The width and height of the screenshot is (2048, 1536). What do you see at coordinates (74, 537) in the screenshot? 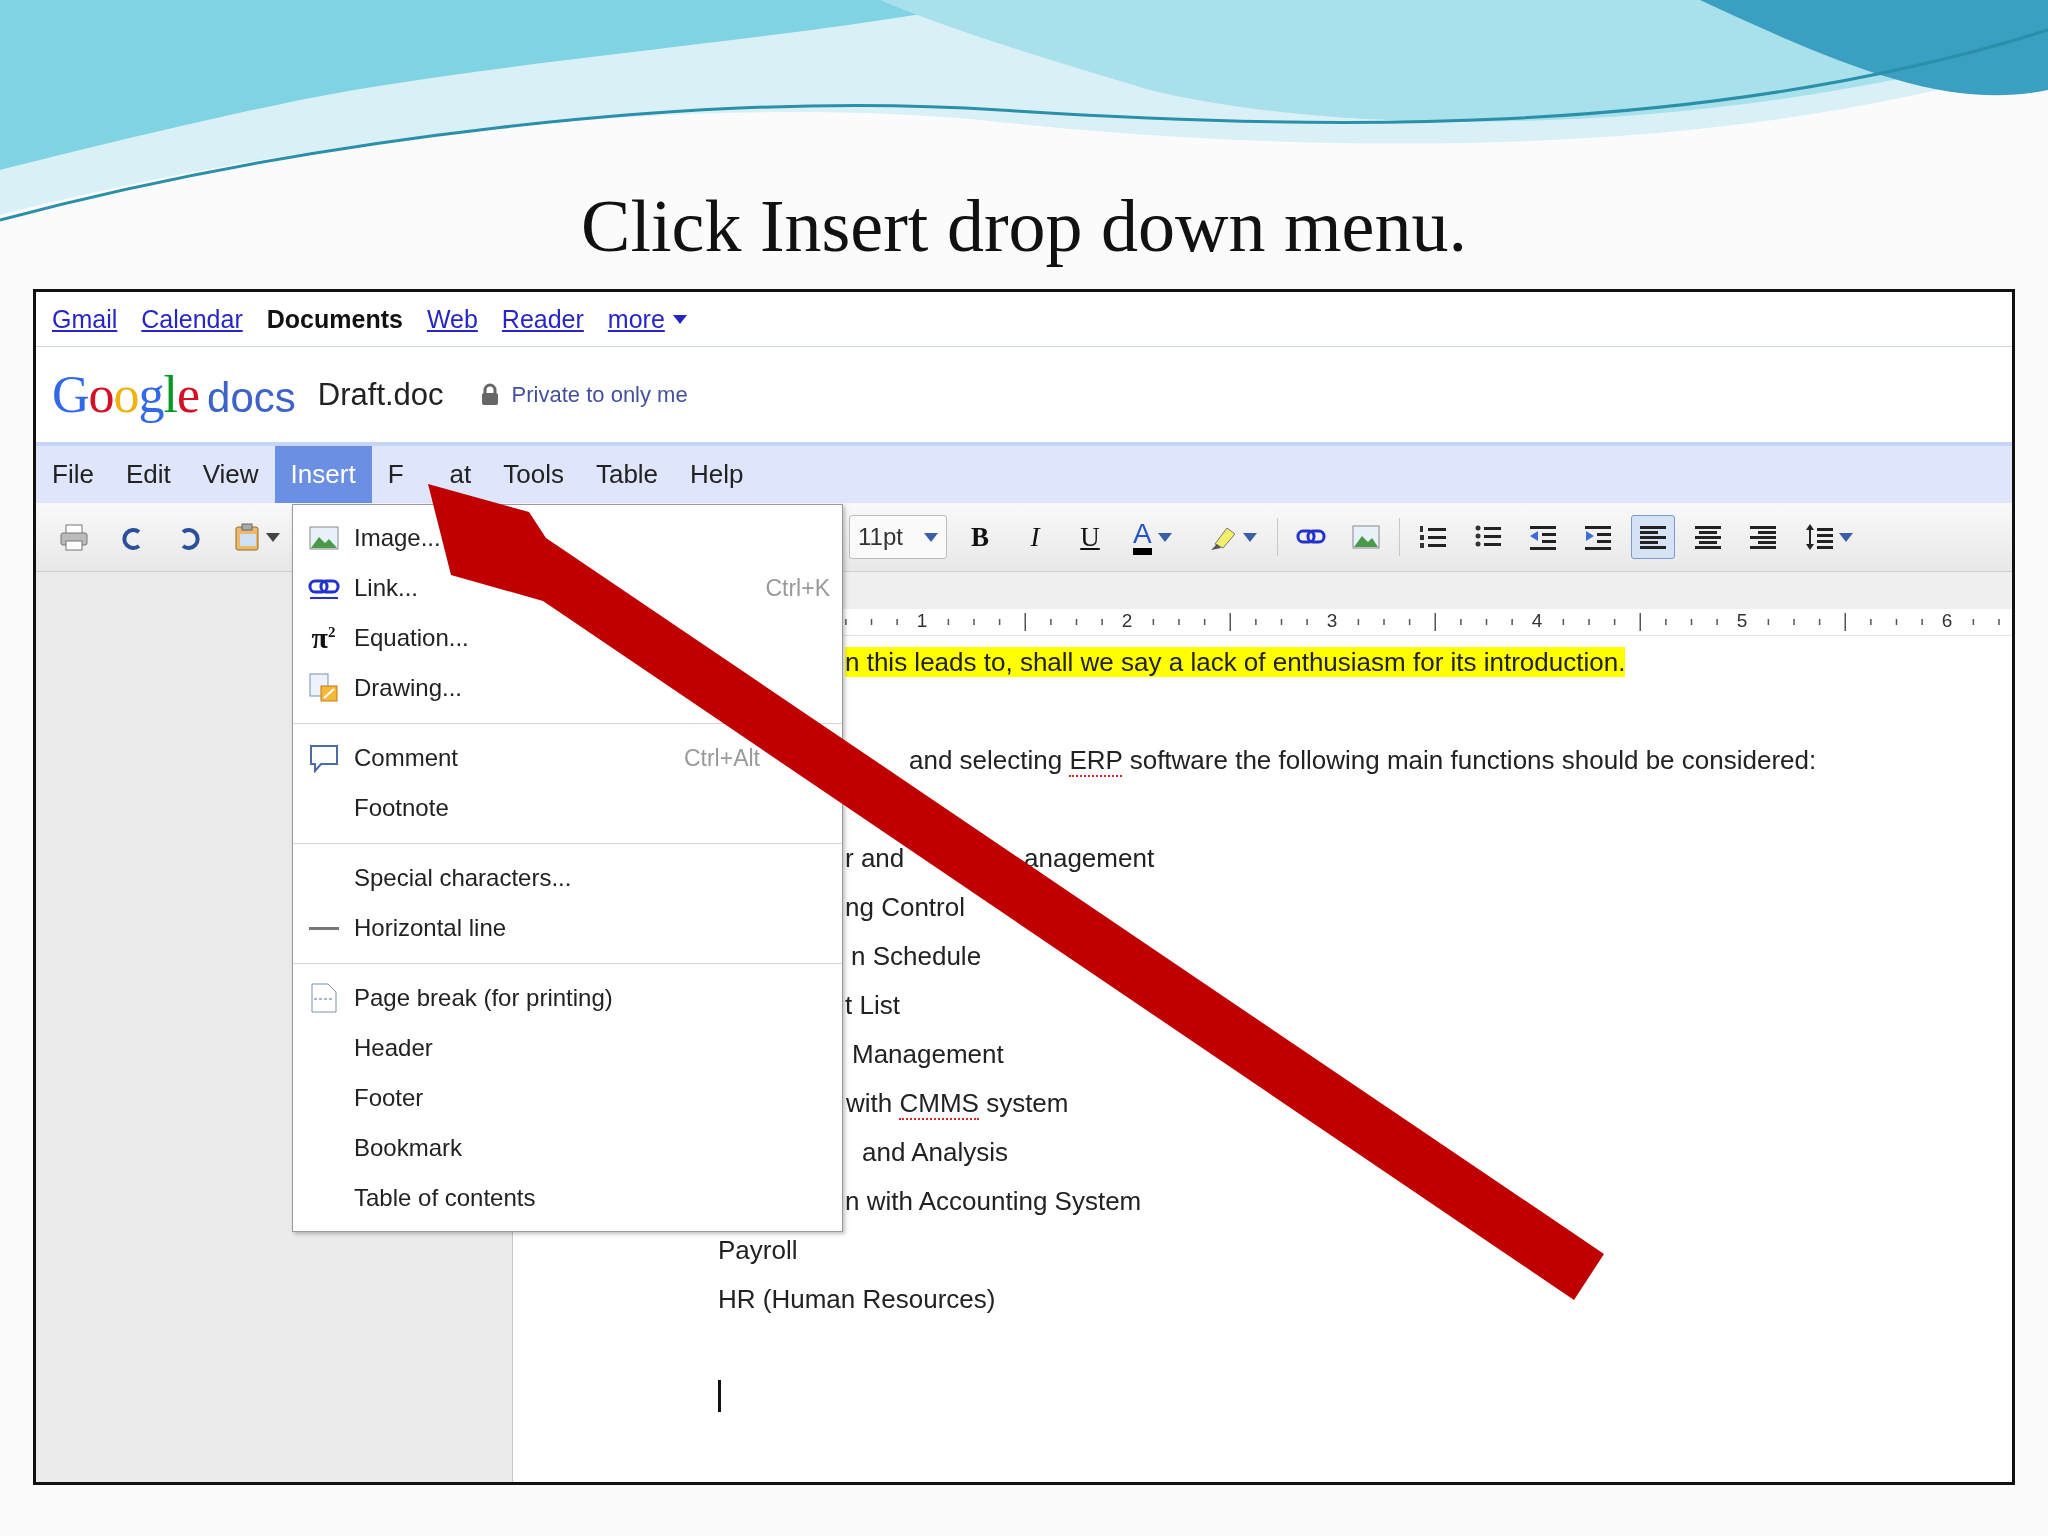
I see `printer-icon` at bounding box center [74, 537].